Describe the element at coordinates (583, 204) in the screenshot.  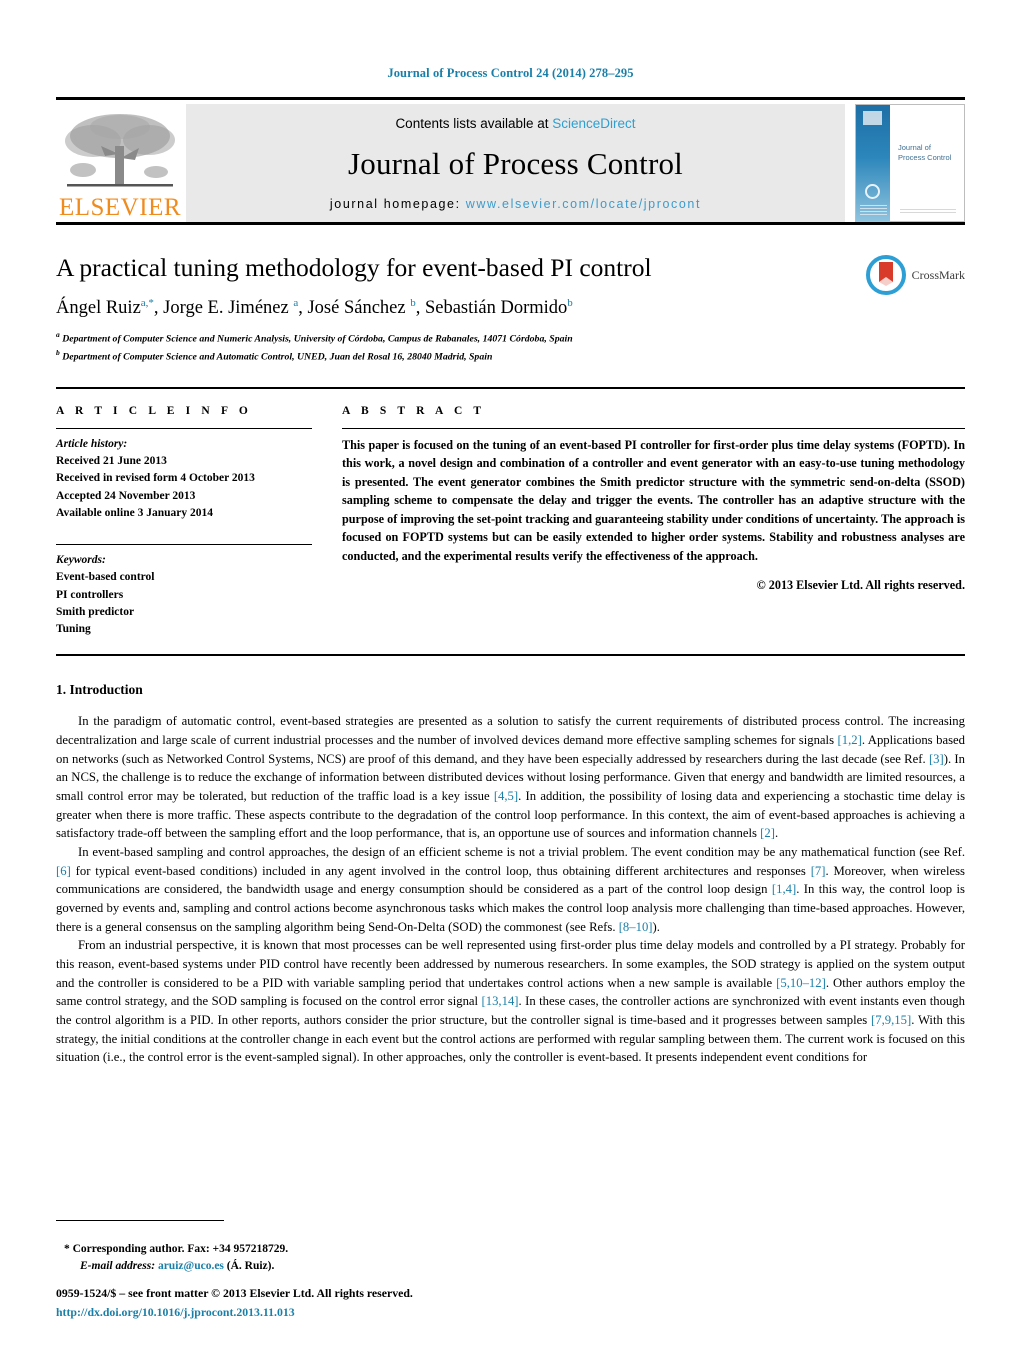
I see `journal-homepage-link: www.elsevier.com/locate/jprocont` at that location.